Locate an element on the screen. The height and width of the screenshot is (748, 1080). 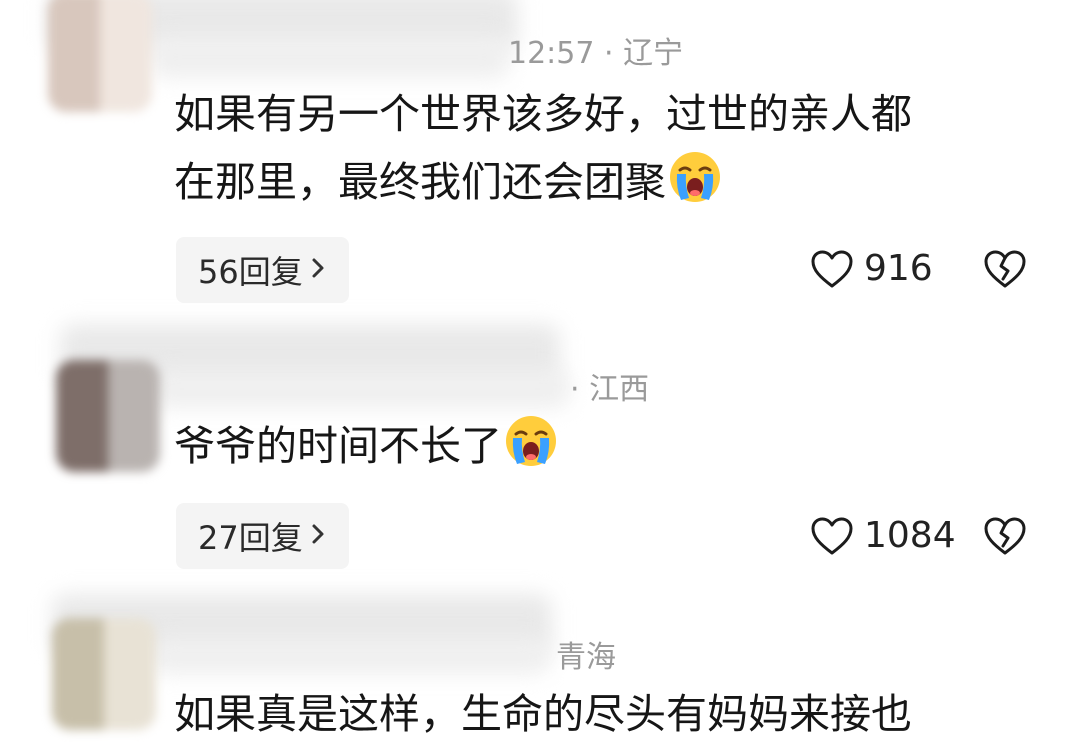
comment-location: 青海 is located at coordinates (586, 657).